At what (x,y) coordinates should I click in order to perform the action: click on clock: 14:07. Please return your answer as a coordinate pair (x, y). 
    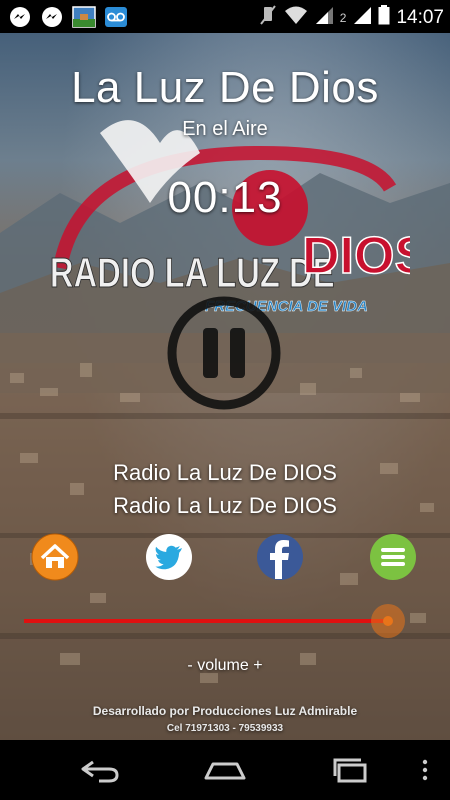
    Looking at the image, I should click on (420, 17).